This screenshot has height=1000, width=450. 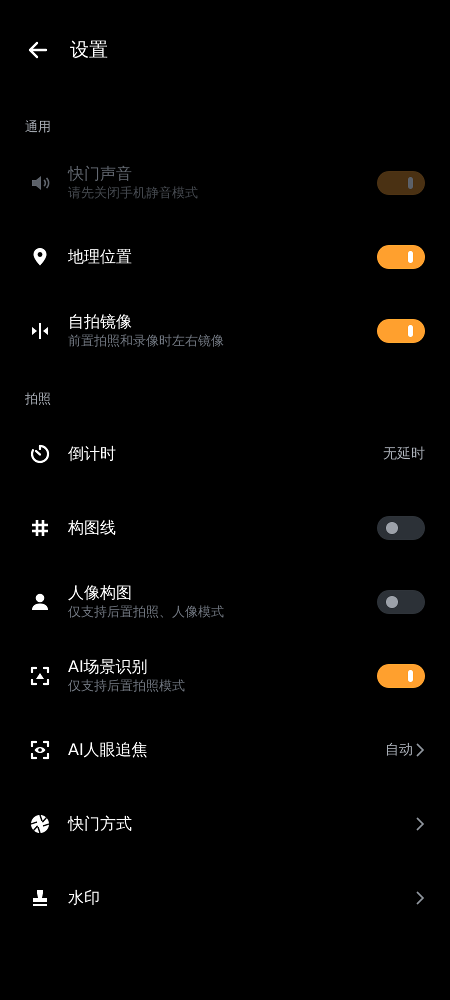 I want to click on setting-title: AI场景识别, so click(x=108, y=667).